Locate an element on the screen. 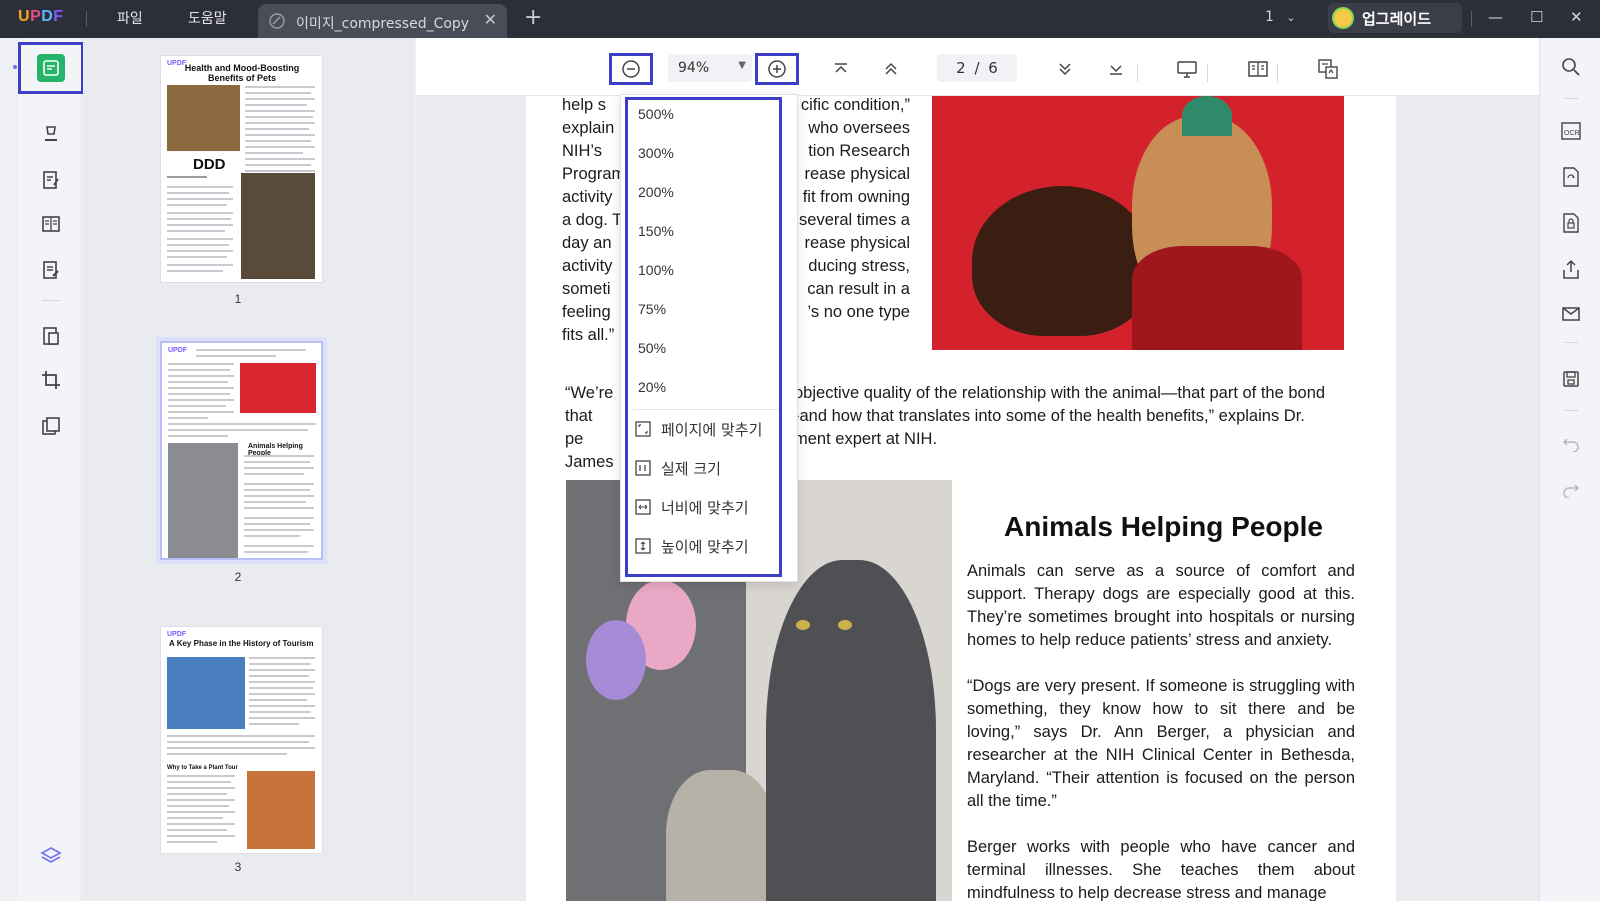 This screenshot has height=901, width=1600. first-page-icon is located at coordinates (841, 68).